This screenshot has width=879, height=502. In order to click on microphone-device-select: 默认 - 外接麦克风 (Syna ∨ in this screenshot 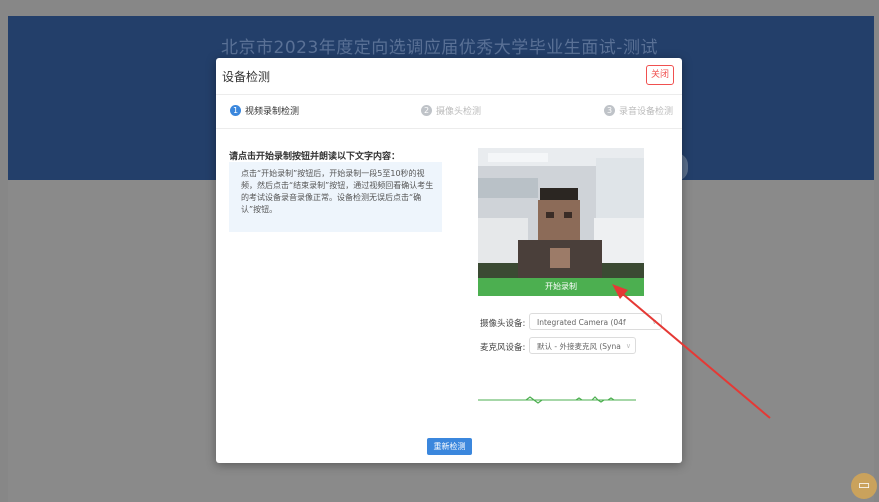, I will do `click(582, 345)`.